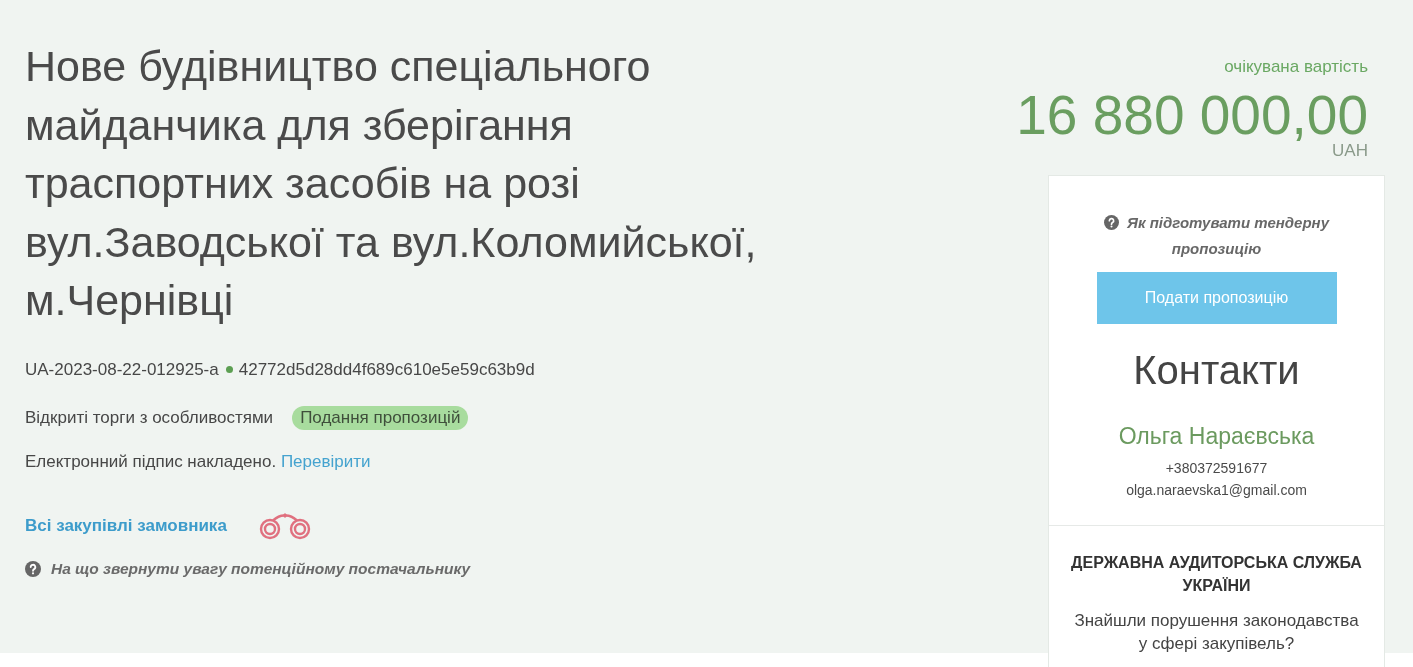 The height and width of the screenshot is (667, 1413). What do you see at coordinates (229, 369) in the screenshot?
I see `separator-dot-icon` at bounding box center [229, 369].